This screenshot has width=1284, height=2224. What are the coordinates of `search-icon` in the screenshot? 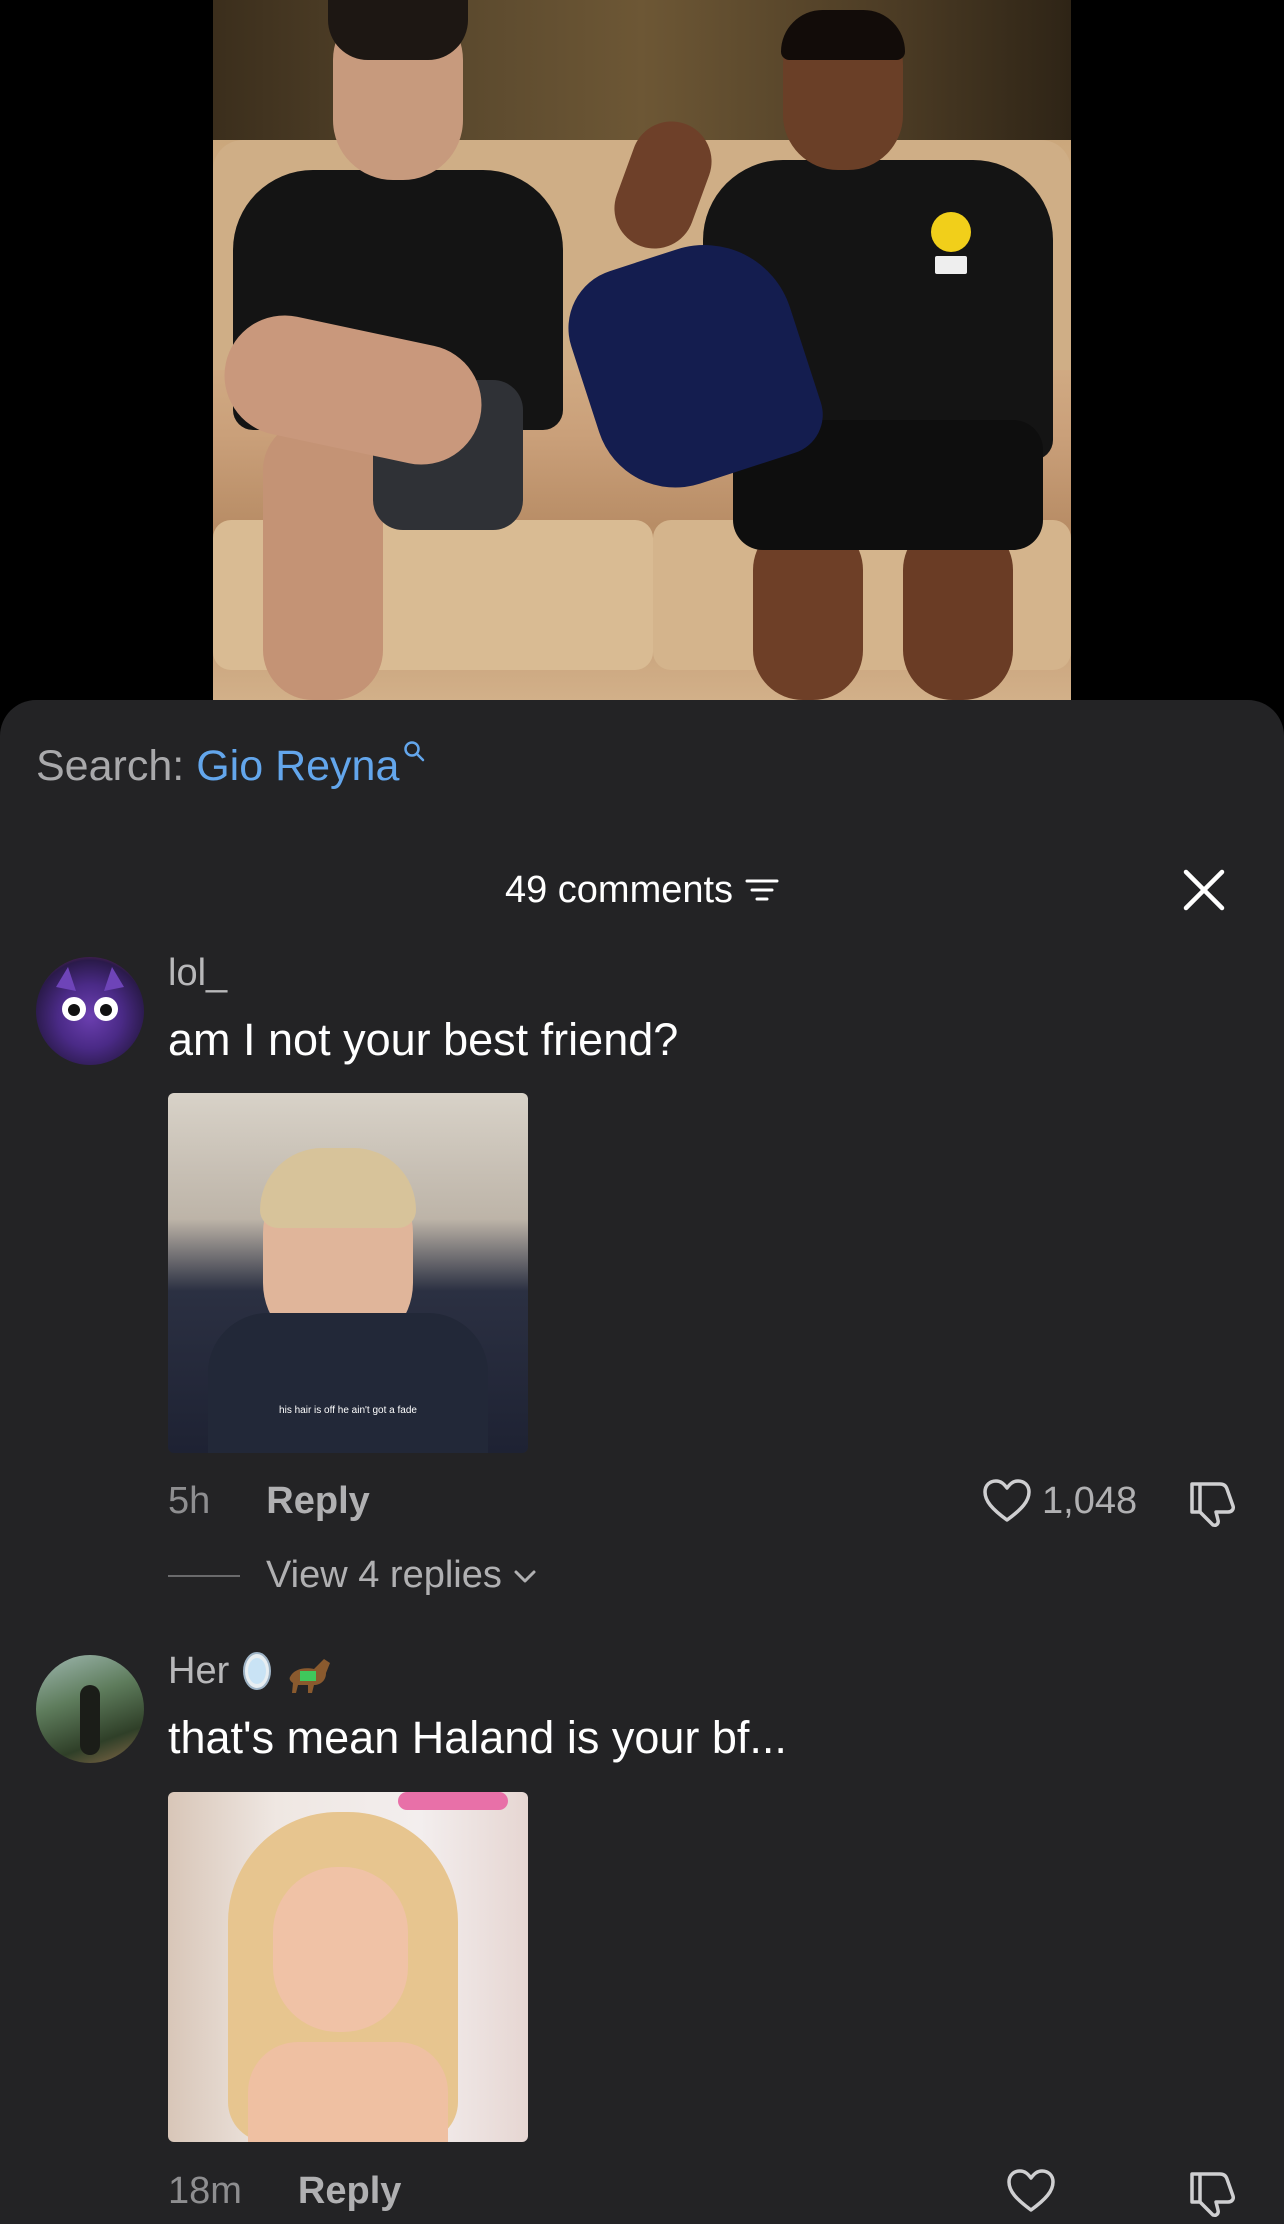 It's located at (414, 751).